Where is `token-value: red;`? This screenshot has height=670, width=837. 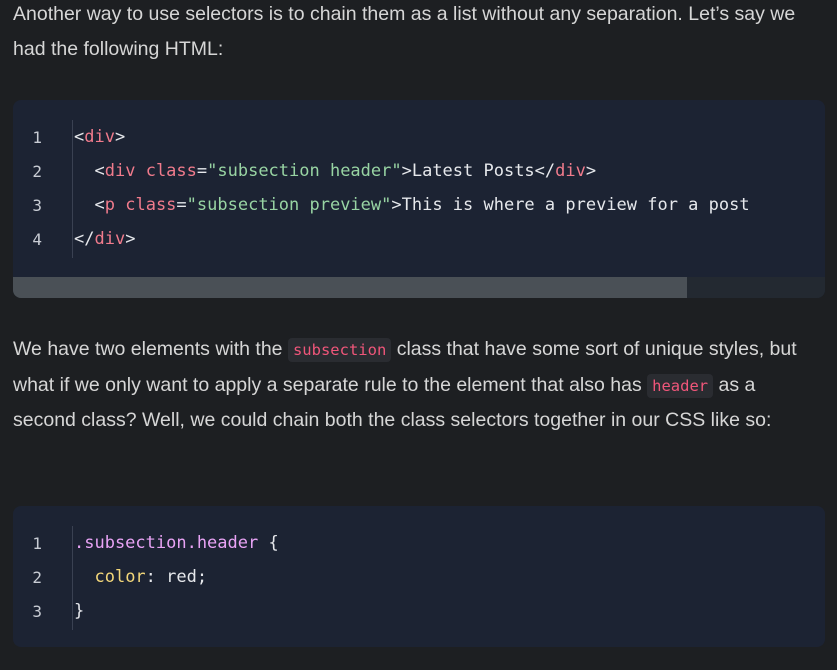
token-value: red; is located at coordinates (187, 577).